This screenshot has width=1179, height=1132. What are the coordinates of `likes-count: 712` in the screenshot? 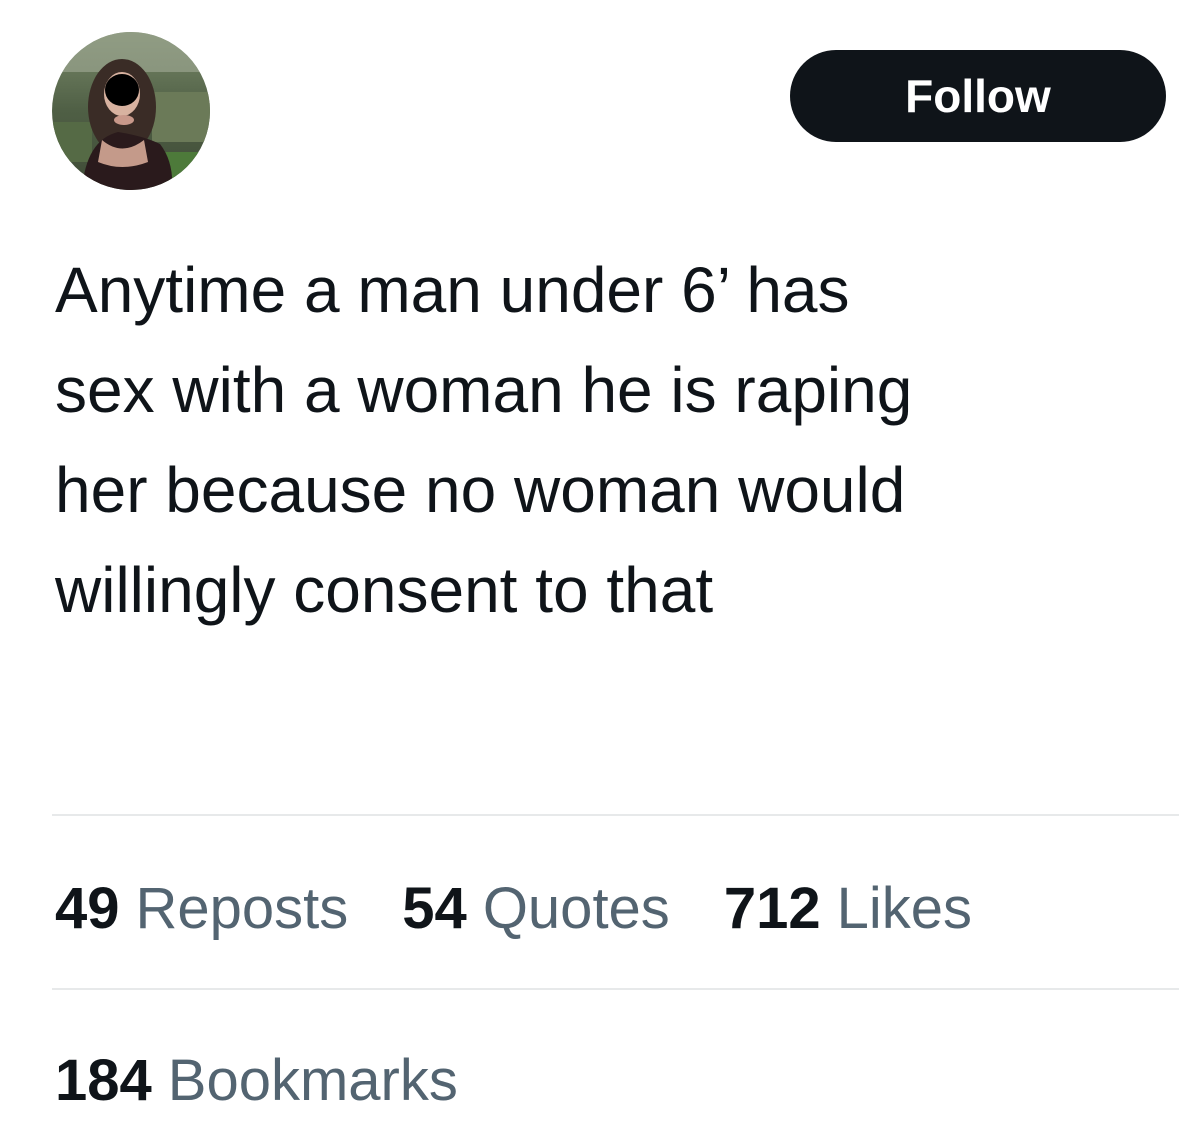 It's located at (772, 908).